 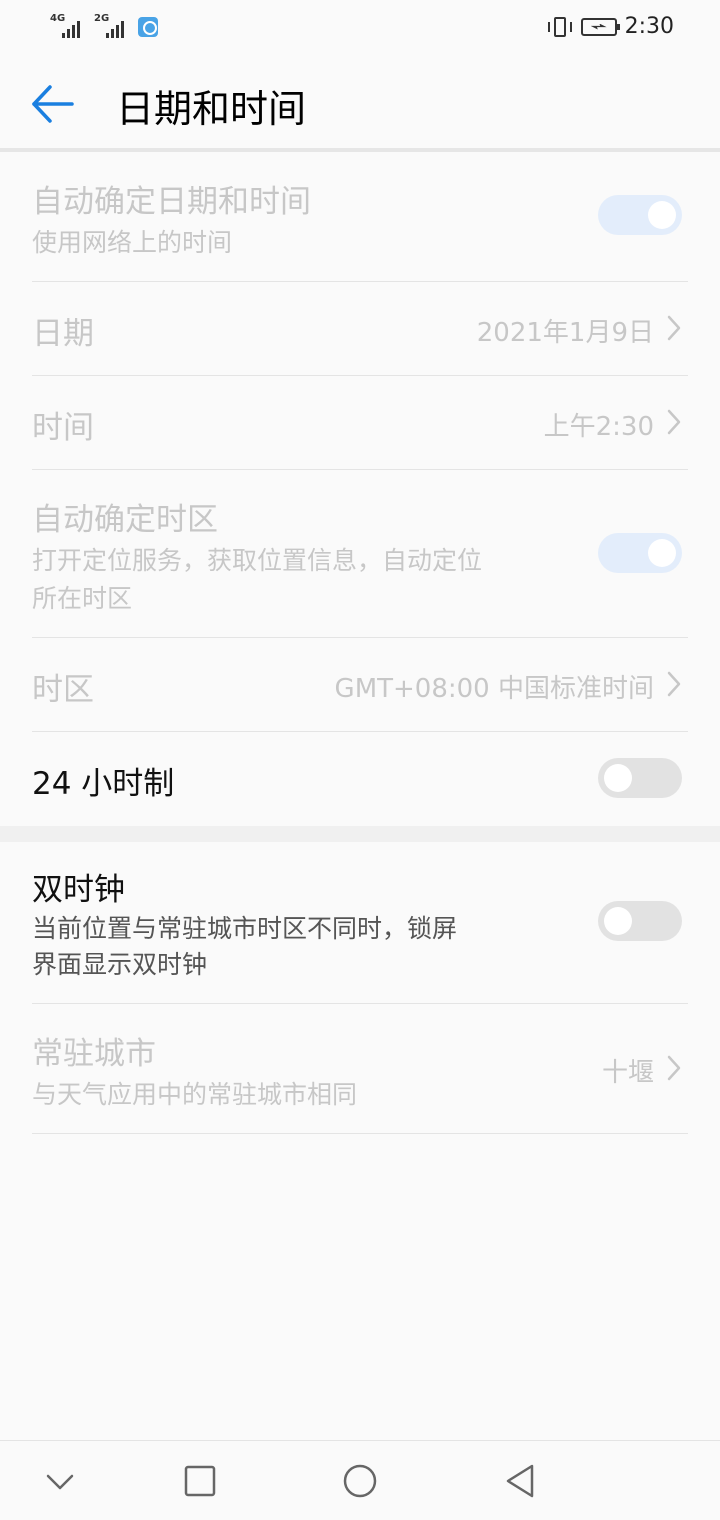 I want to click on setting-timezone: 时区 GMT+08:00 中国标准时间, so click(x=360, y=685).